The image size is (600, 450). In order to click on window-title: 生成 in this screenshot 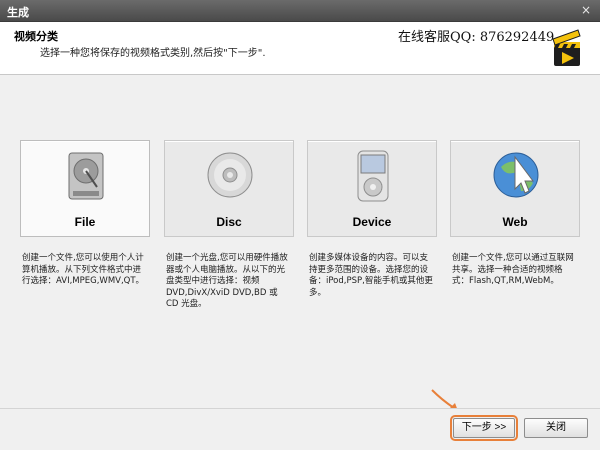, I will do `click(18, 12)`.